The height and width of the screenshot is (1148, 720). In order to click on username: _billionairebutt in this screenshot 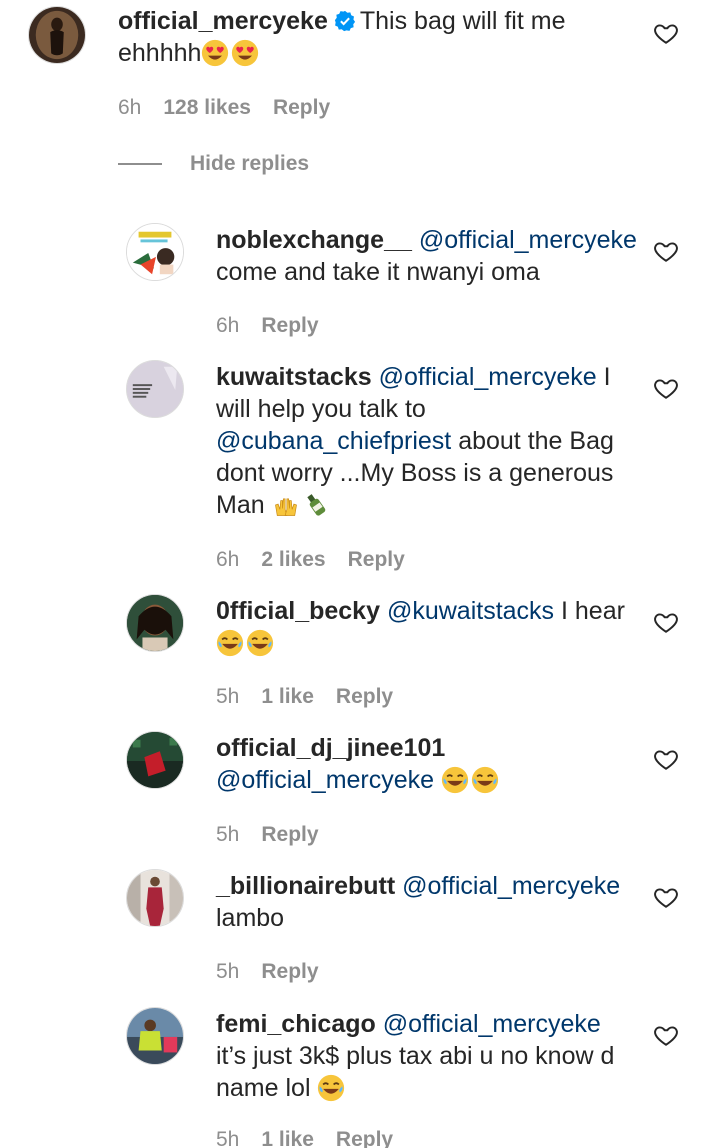, I will do `click(305, 886)`.